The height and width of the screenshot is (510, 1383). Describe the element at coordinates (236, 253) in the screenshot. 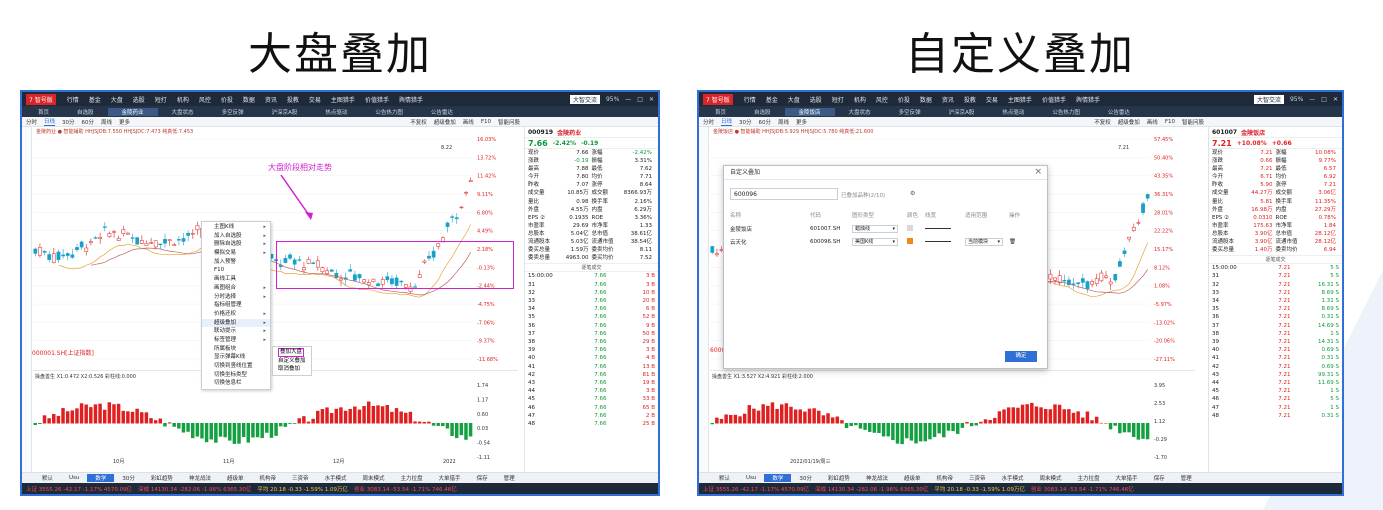

I see `context-menu-item: 模拟交易 ▸` at that location.